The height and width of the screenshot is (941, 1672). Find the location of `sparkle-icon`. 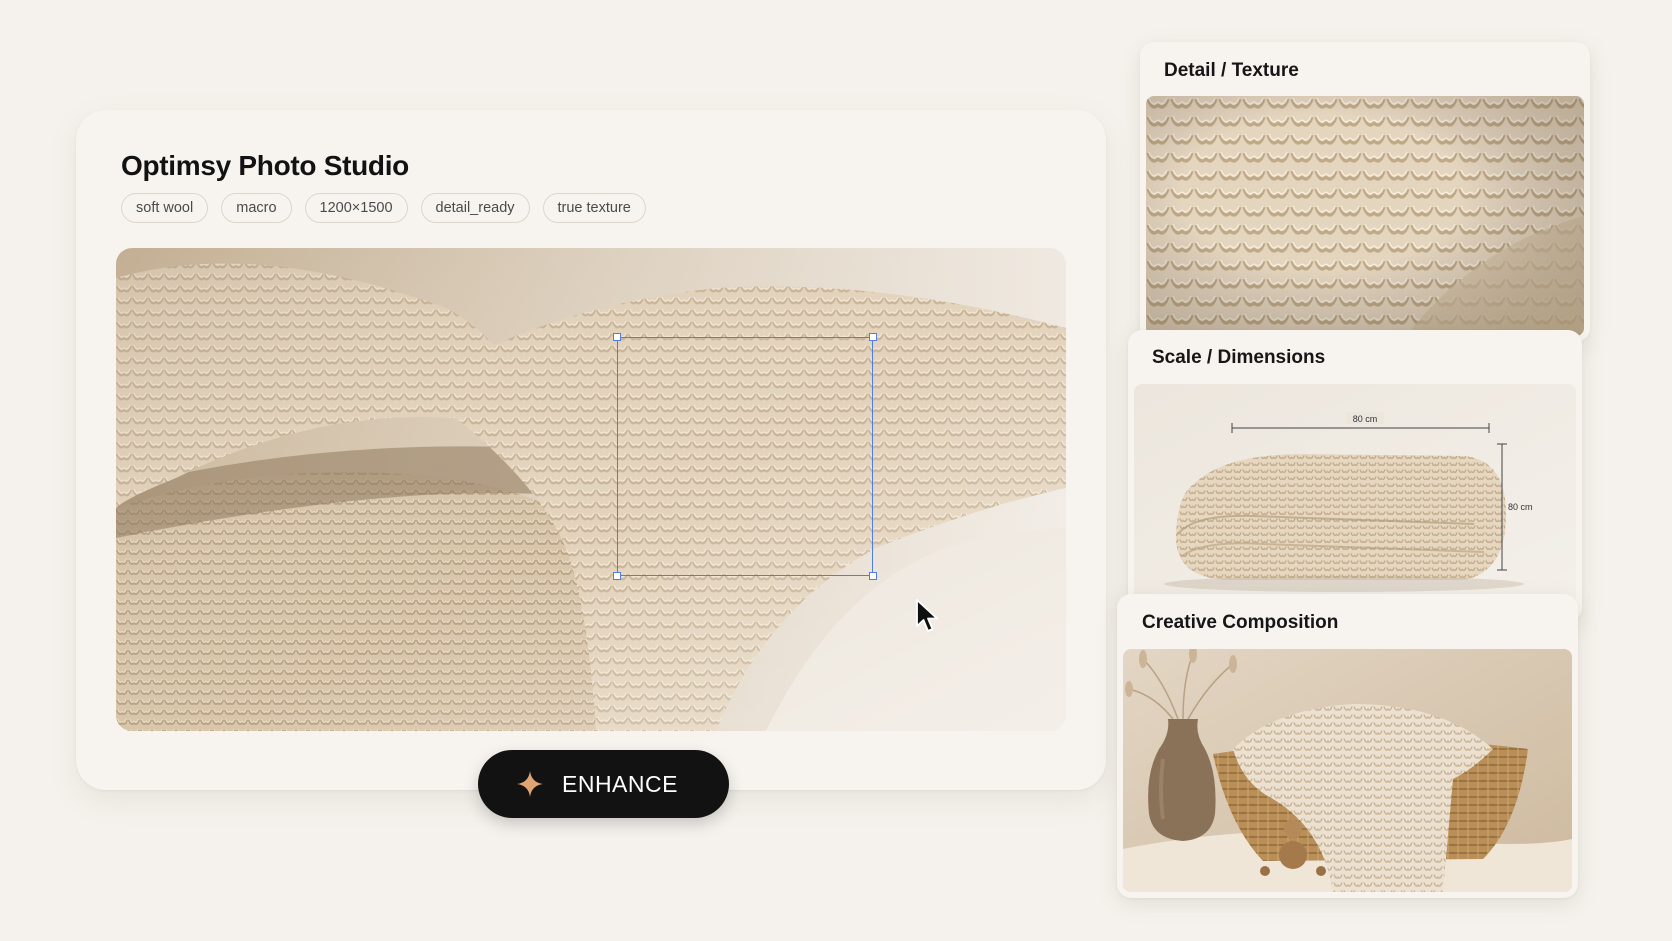

sparkle-icon is located at coordinates (530, 784).